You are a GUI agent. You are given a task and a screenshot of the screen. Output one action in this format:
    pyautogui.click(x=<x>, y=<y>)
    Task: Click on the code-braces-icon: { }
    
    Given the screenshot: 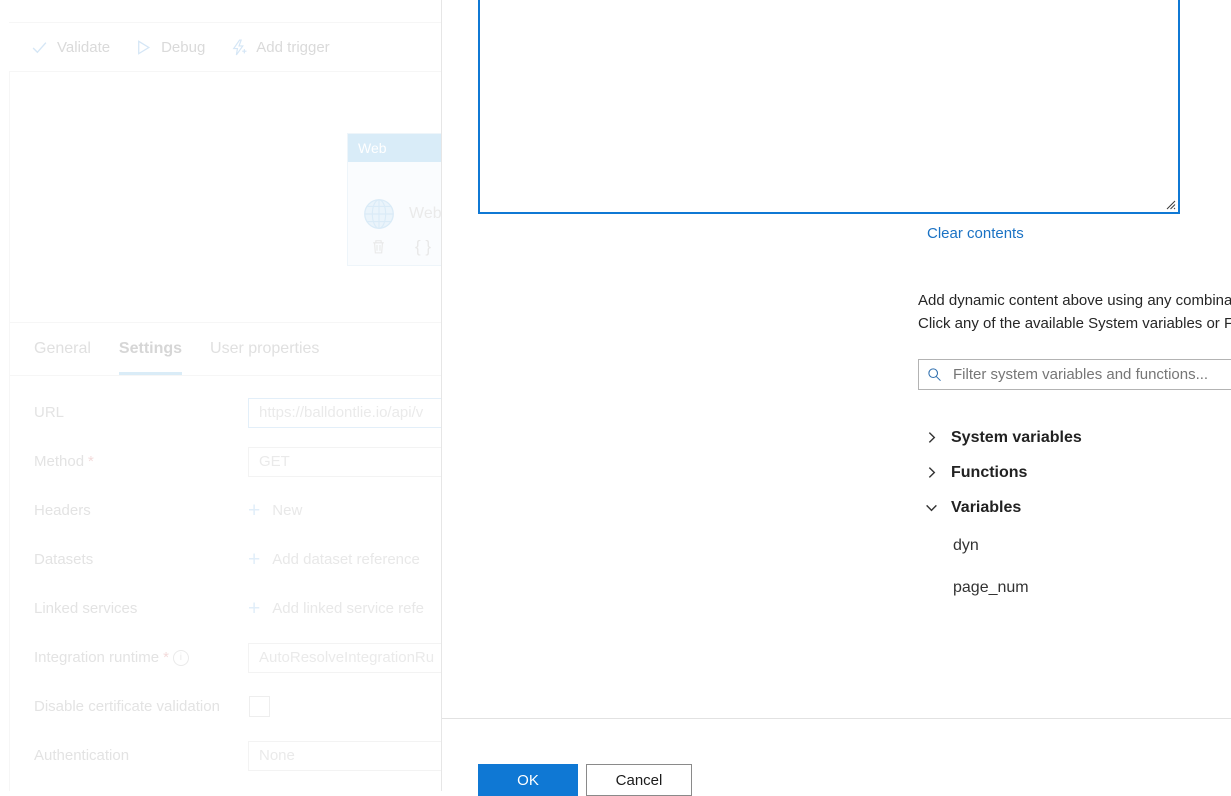 What is the action you would take?
    pyautogui.click(x=423, y=249)
    